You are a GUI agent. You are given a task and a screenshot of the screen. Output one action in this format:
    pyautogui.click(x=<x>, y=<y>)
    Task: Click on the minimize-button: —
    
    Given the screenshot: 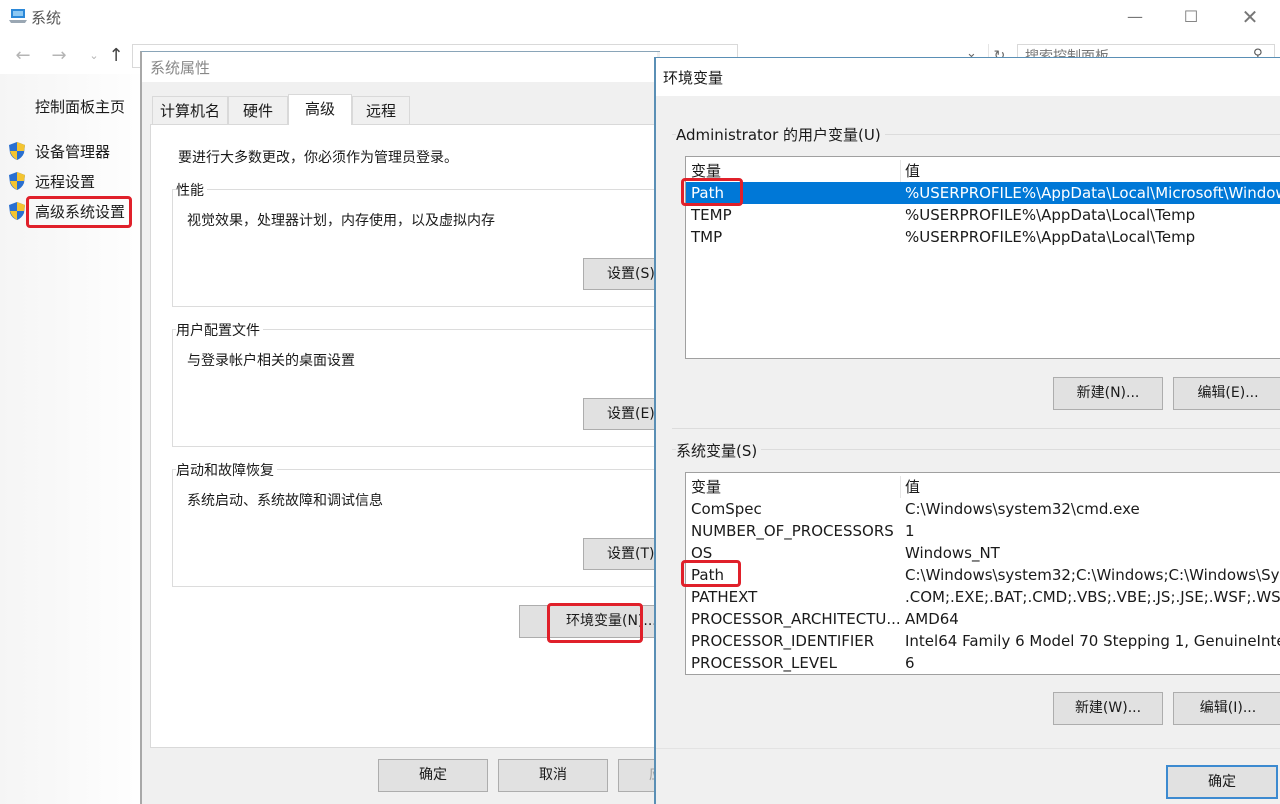 What is the action you would take?
    pyautogui.click(x=1135, y=17)
    